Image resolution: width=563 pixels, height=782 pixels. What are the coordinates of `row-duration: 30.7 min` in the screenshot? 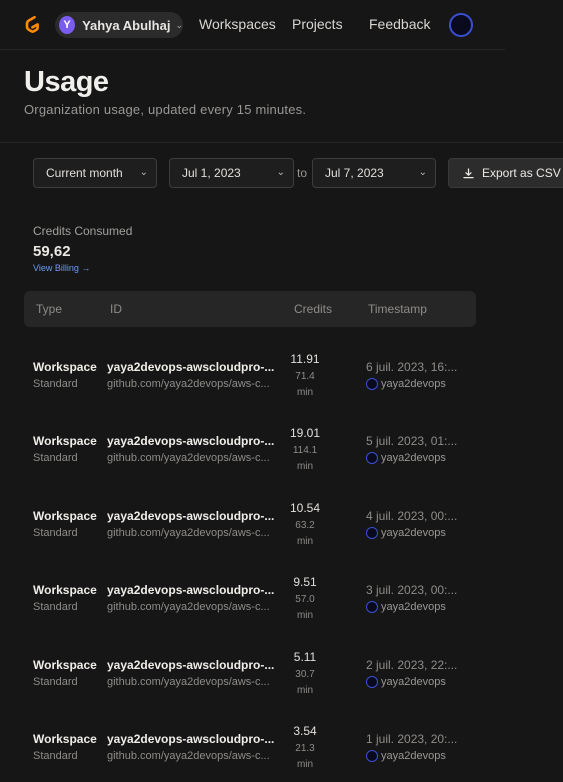 It's located at (305, 683).